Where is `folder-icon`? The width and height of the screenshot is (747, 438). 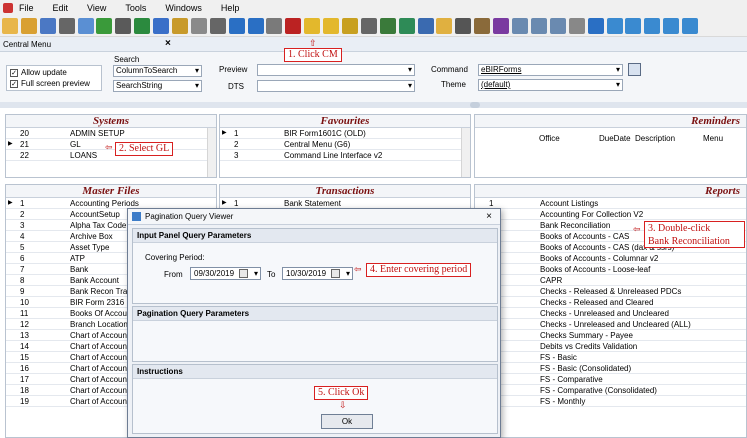 folder-icon is located at coordinates (444, 25).